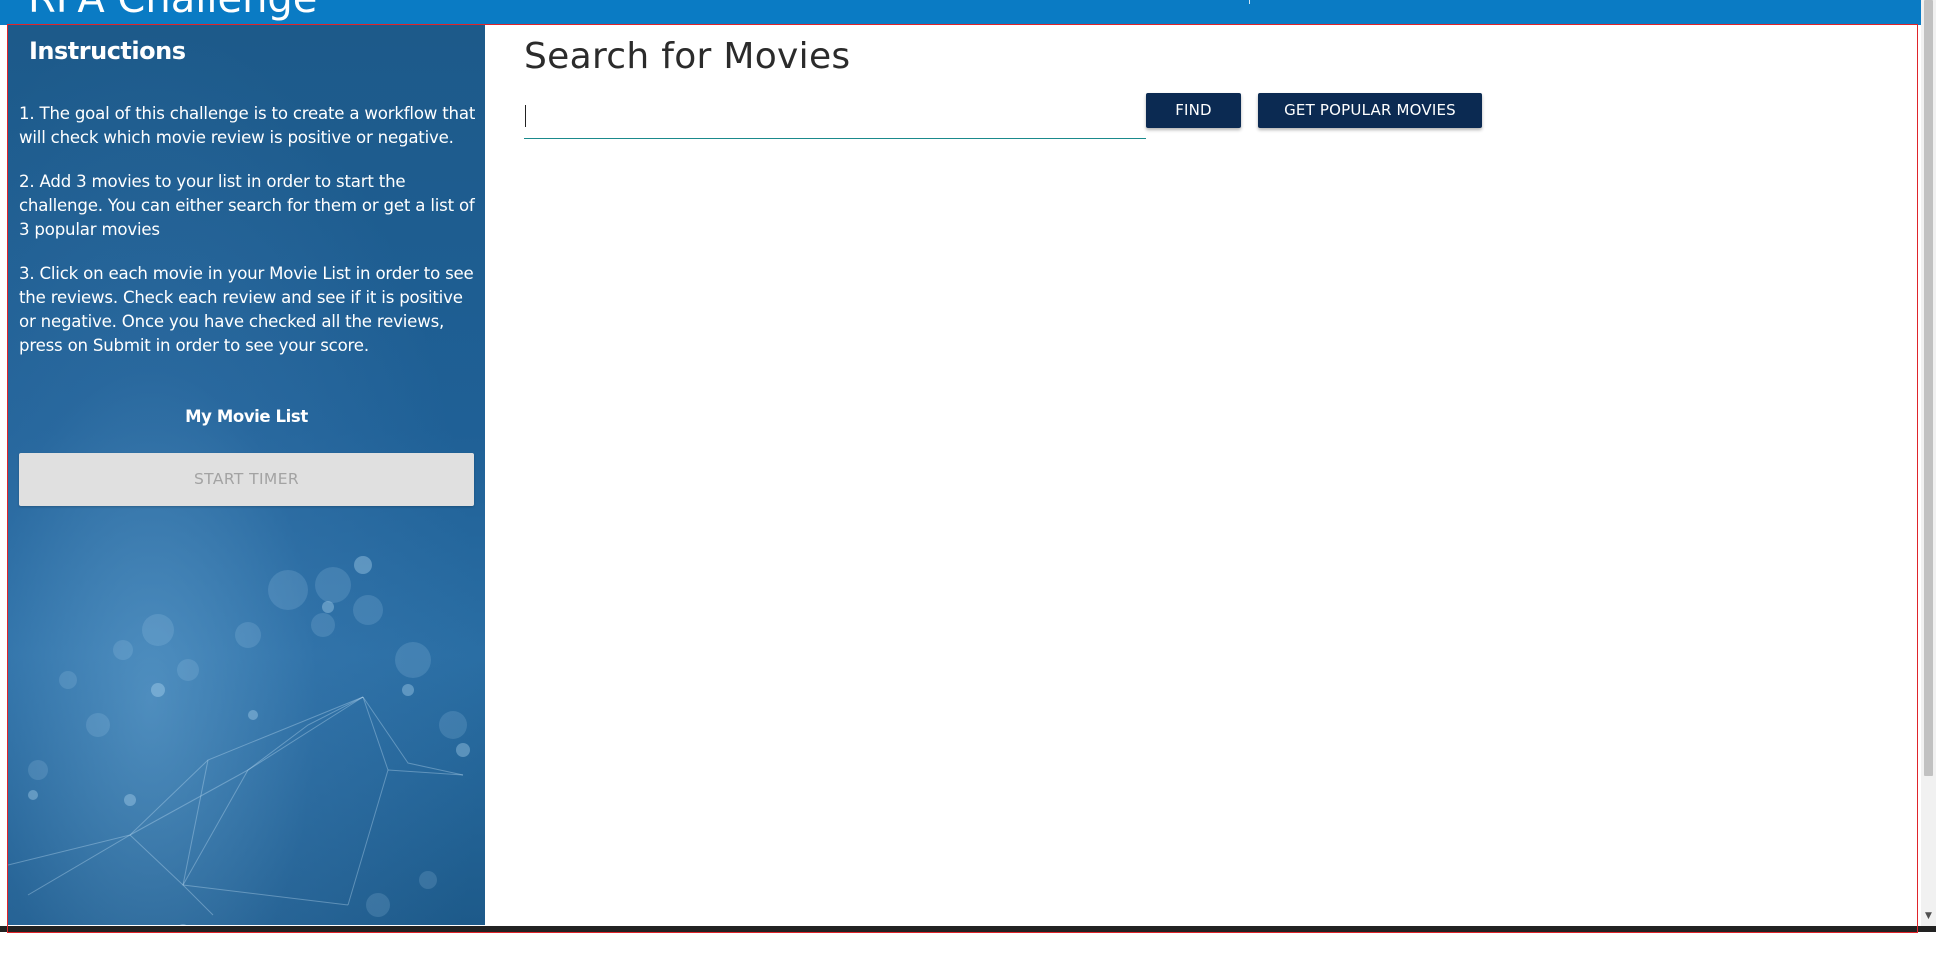  What do you see at coordinates (960, 12) in the screenshot?
I see `app-header: RPA Challenge` at bounding box center [960, 12].